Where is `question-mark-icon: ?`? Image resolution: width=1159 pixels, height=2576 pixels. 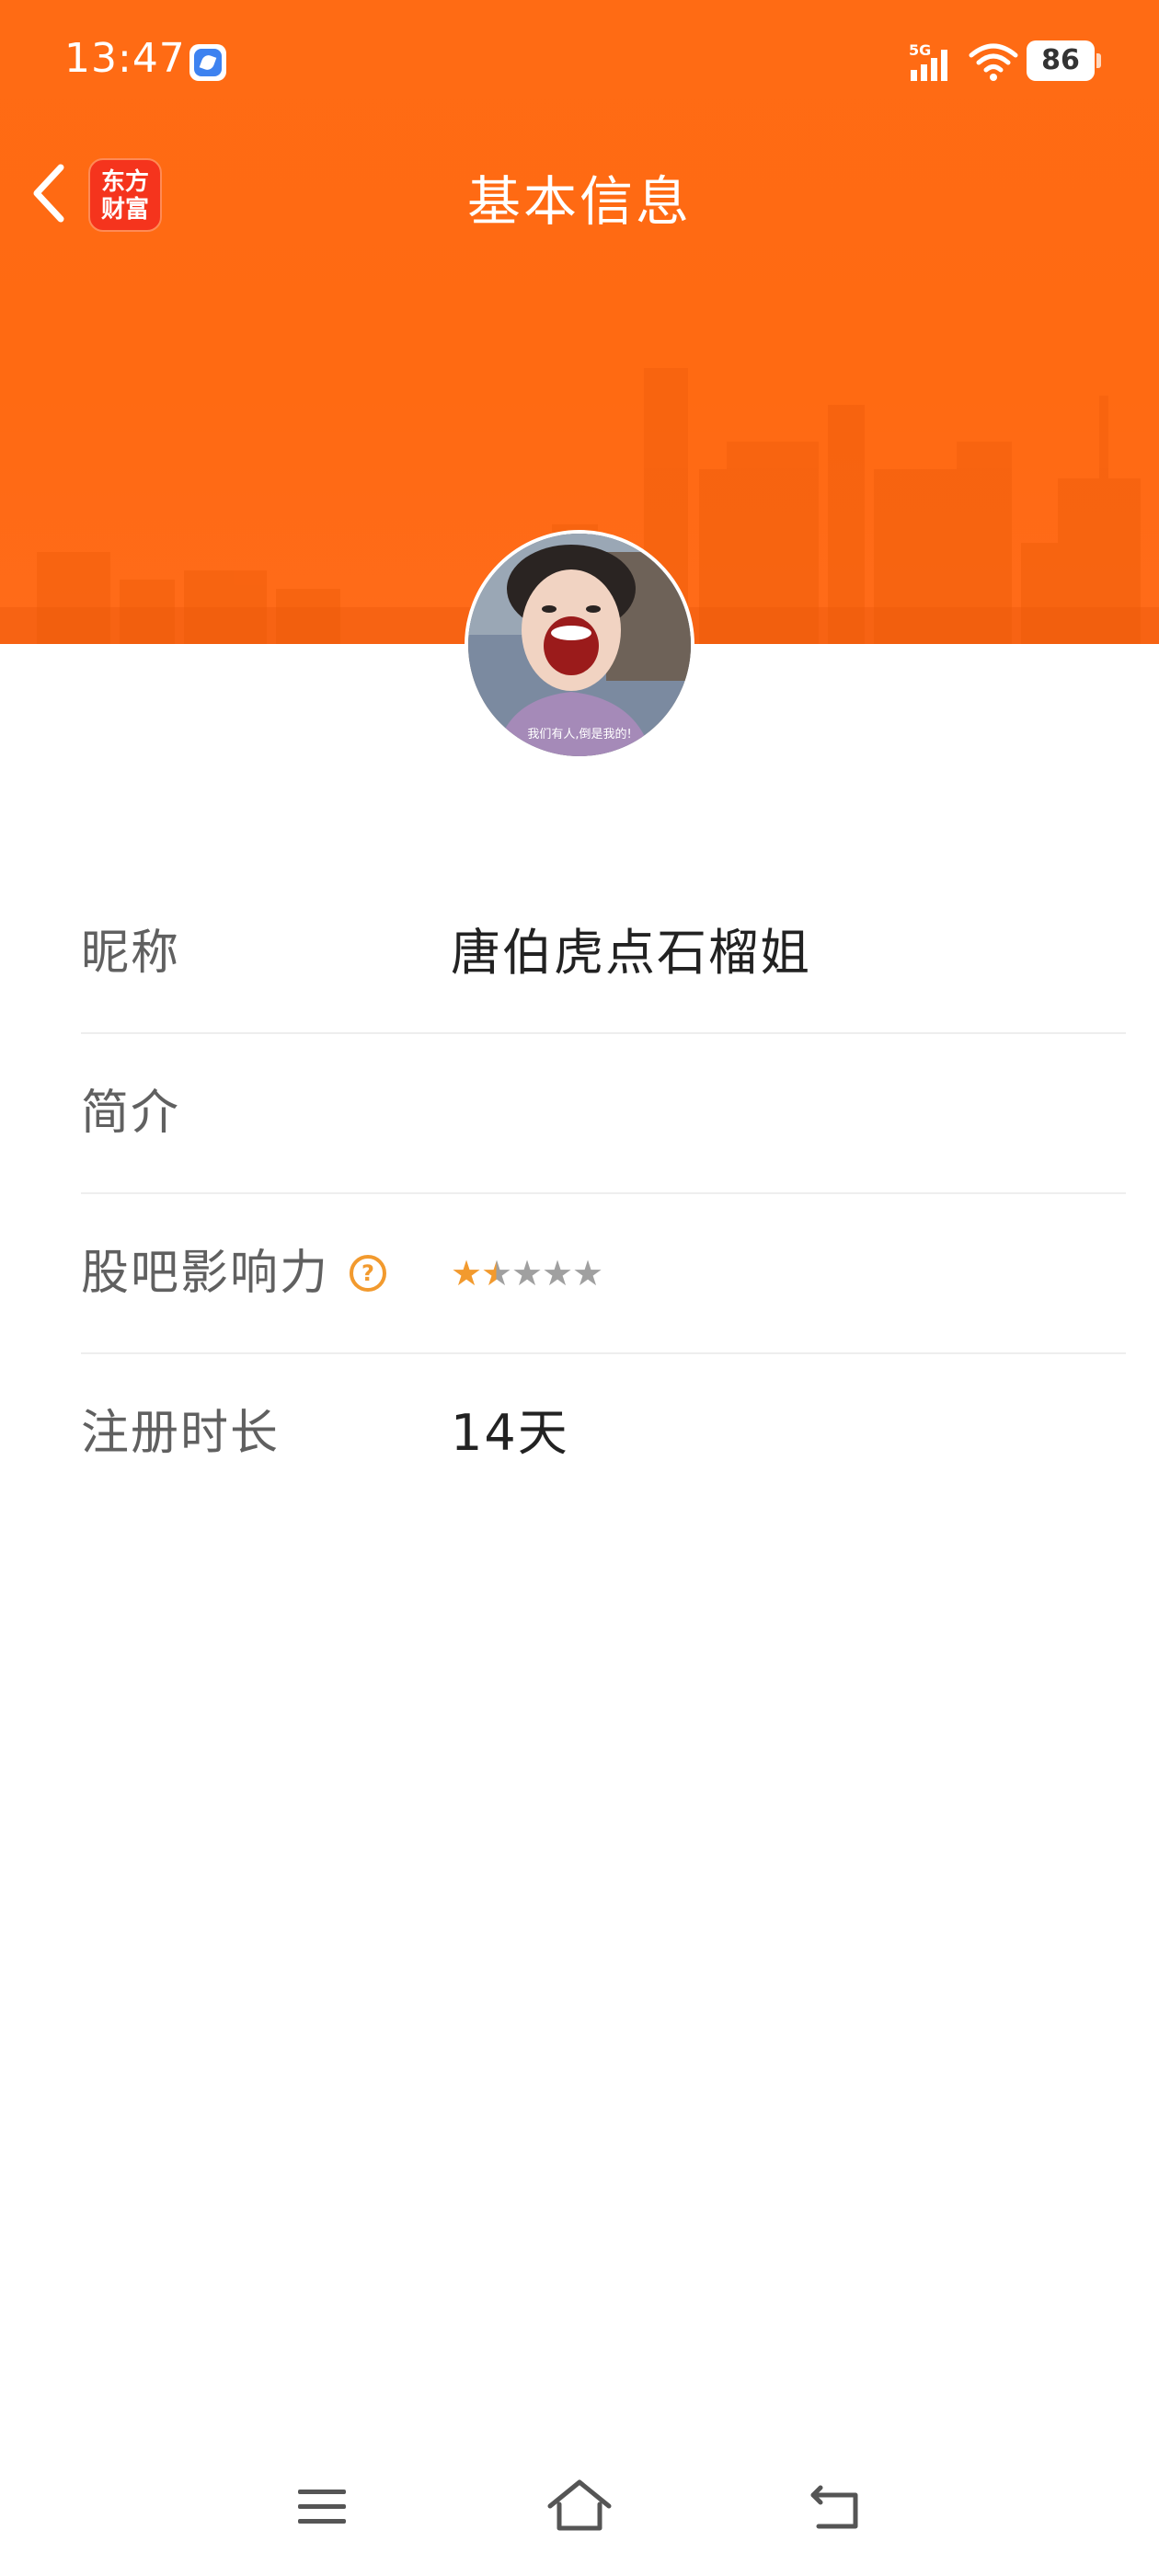
question-mark-icon: ? is located at coordinates (368, 1273).